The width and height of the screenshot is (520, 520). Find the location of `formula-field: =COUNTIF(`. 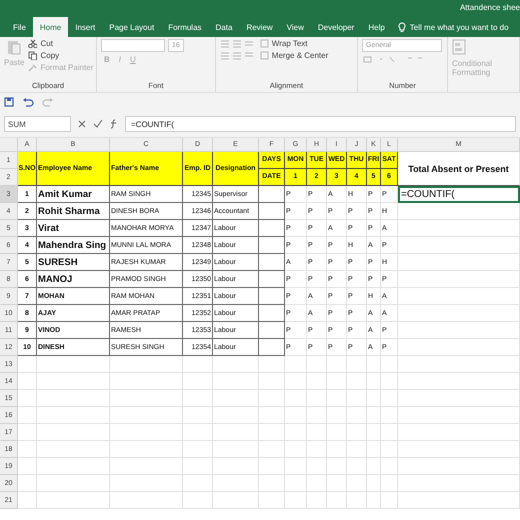

formula-field: =COUNTIF( is located at coordinates (320, 124).